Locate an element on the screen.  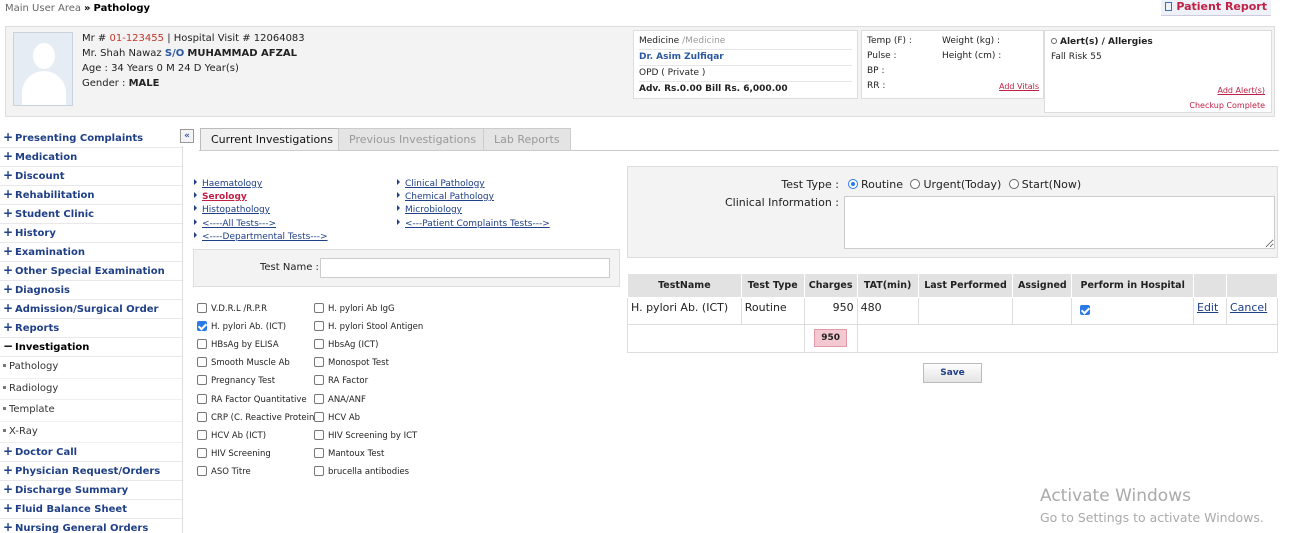
sidebar-subitem-pathology: Pathology is located at coordinates (91, 368).